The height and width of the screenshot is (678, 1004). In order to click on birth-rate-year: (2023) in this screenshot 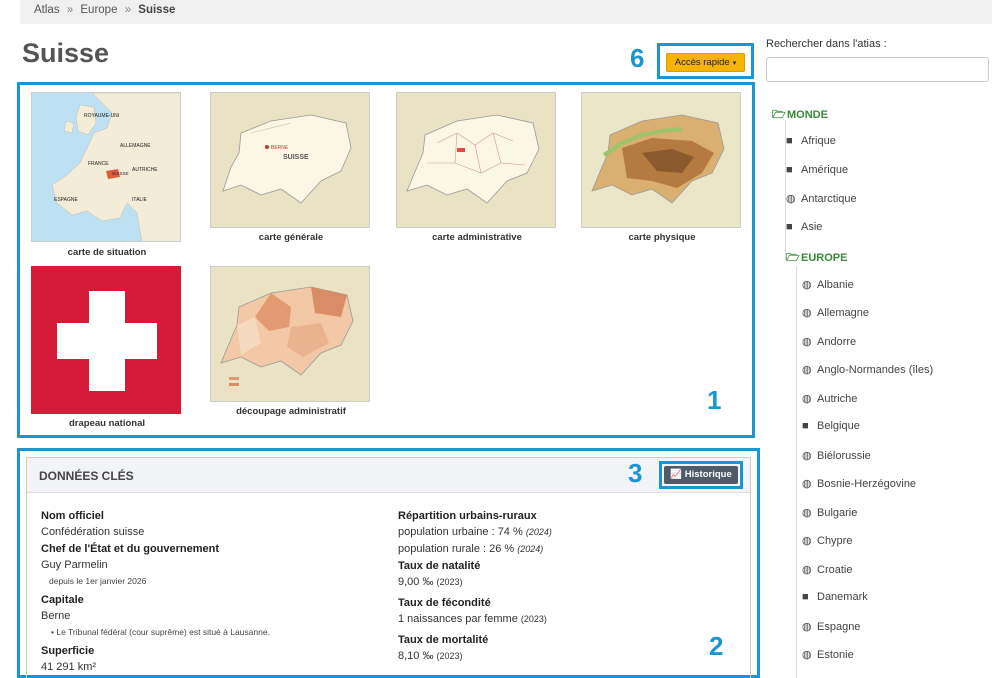, I will do `click(449, 582)`.